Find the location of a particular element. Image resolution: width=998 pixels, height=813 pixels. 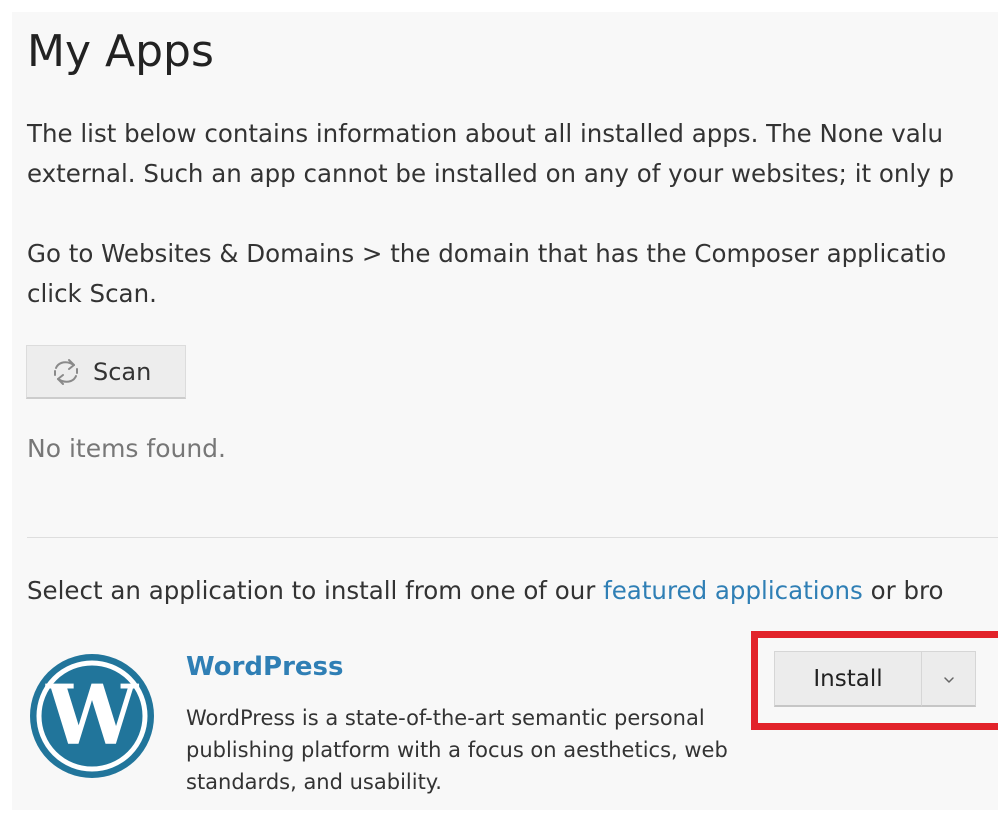

featured-applications-link: featured applications is located at coordinates (733, 590).